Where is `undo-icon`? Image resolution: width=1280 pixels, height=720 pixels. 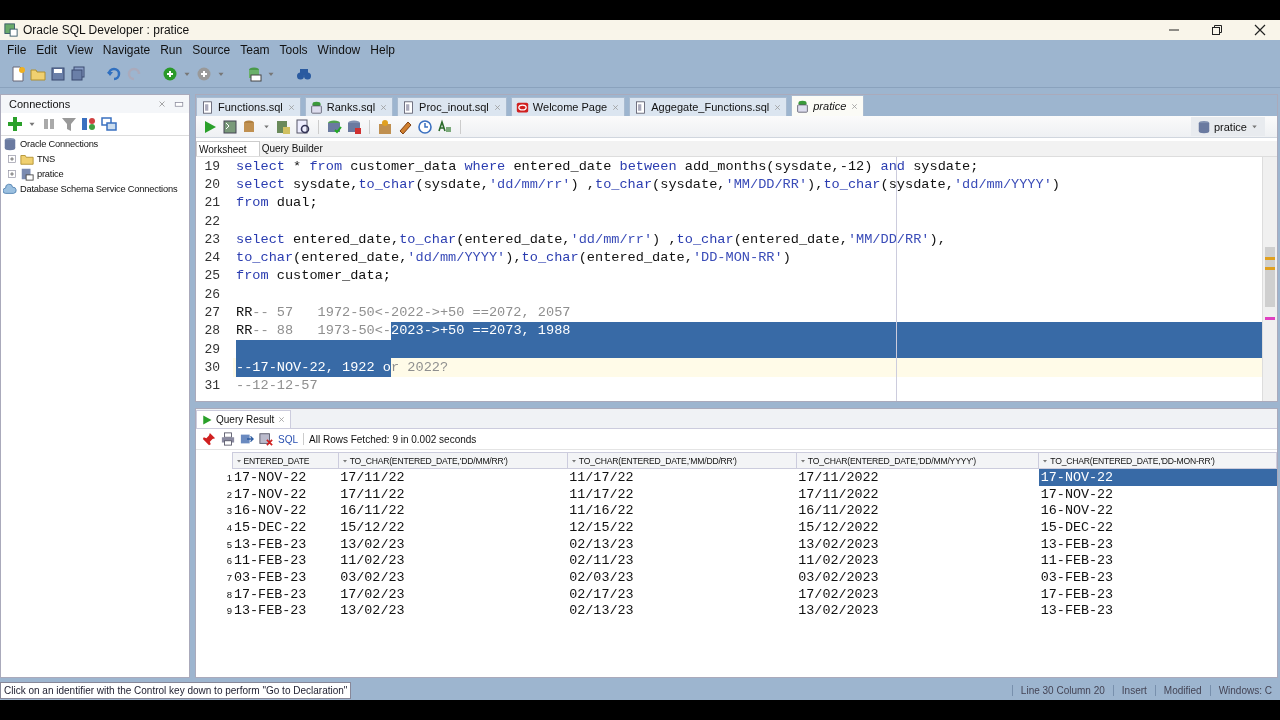
undo-icon is located at coordinates (114, 73).